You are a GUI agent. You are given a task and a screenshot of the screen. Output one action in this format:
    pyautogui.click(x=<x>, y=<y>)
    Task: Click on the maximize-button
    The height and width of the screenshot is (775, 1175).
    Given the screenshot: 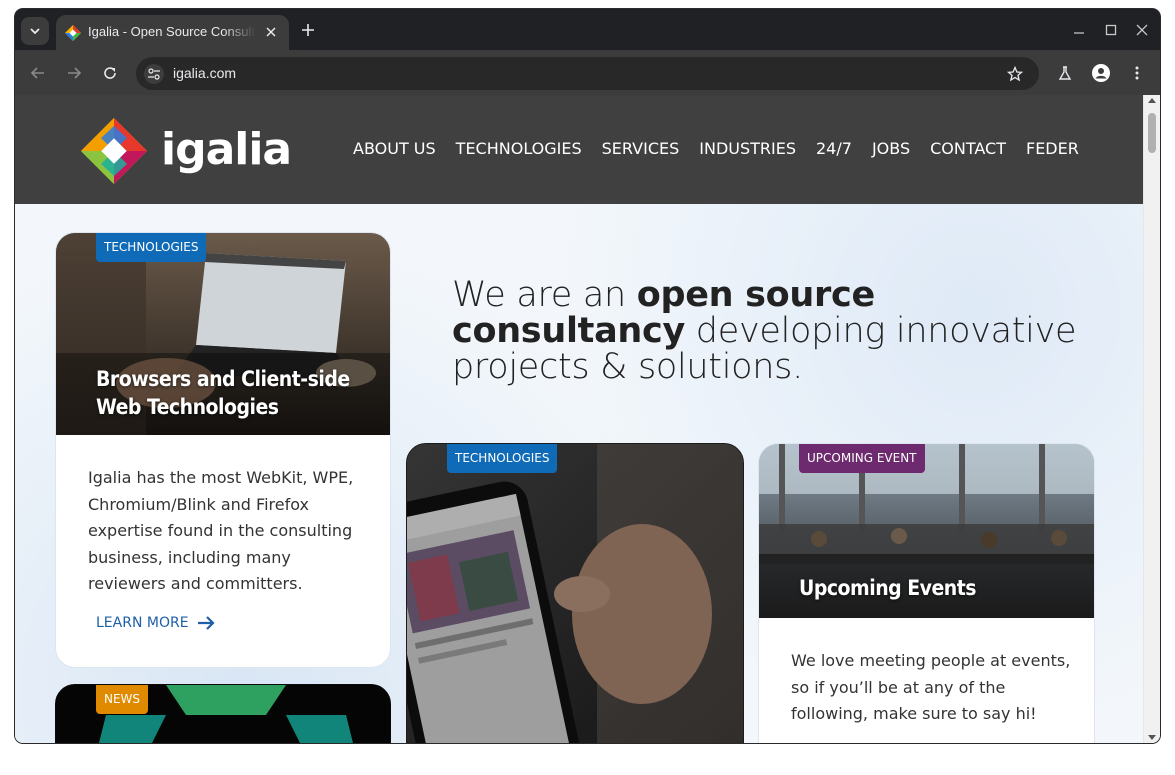 What is the action you would take?
    pyautogui.click(x=1111, y=30)
    